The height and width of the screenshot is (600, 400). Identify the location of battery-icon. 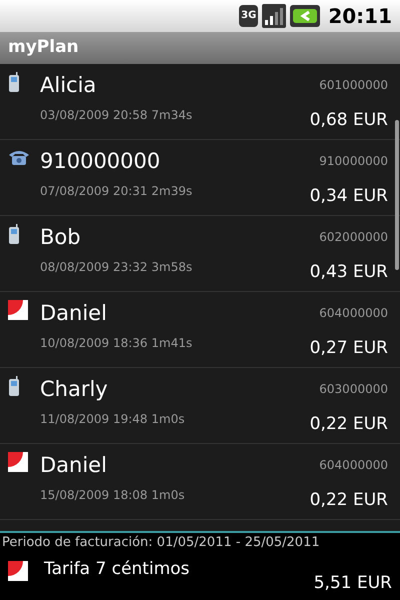
(305, 16).